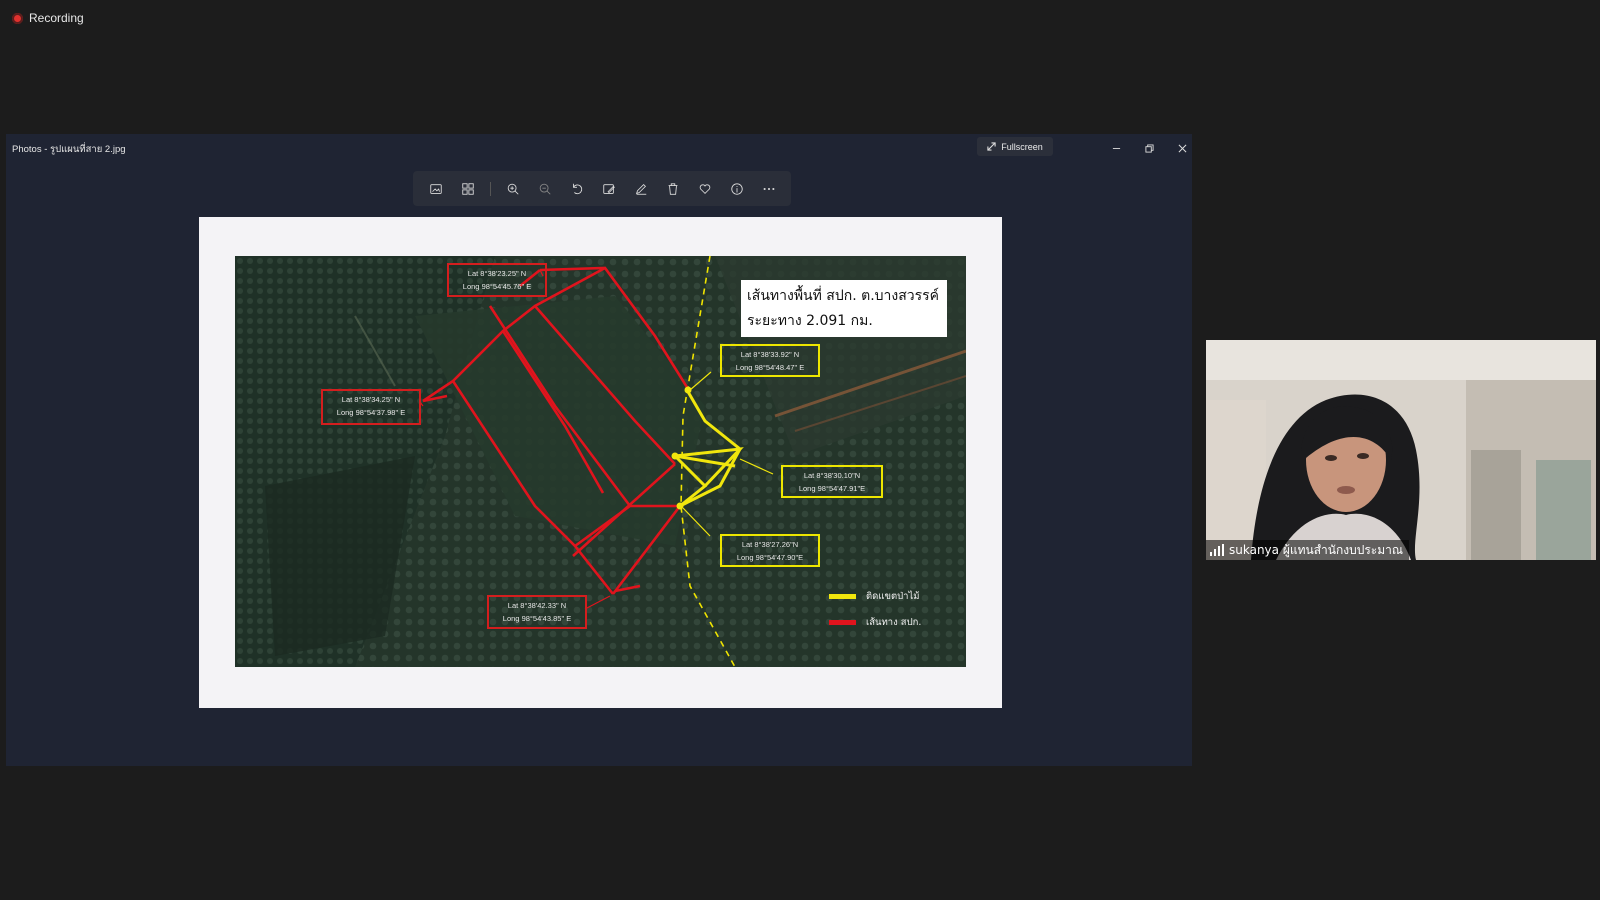 The width and height of the screenshot is (1600, 900). I want to click on legend-label: เส้นทาง สปก., so click(894, 622).